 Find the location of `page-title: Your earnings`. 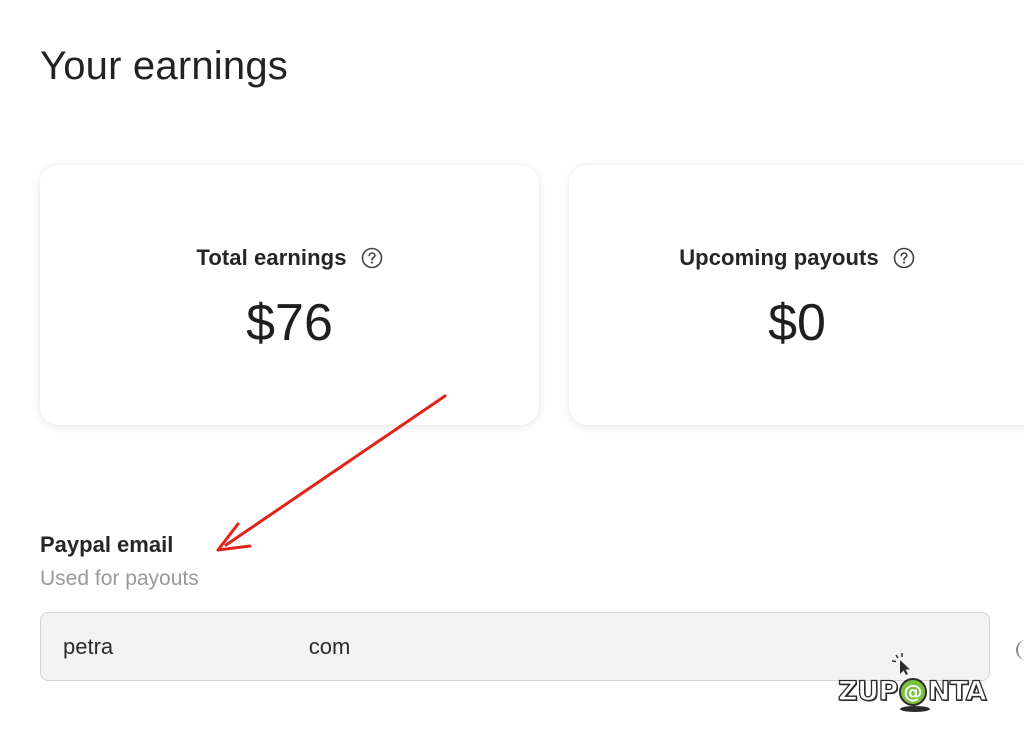

page-title: Your earnings is located at coordinates (164, 66).